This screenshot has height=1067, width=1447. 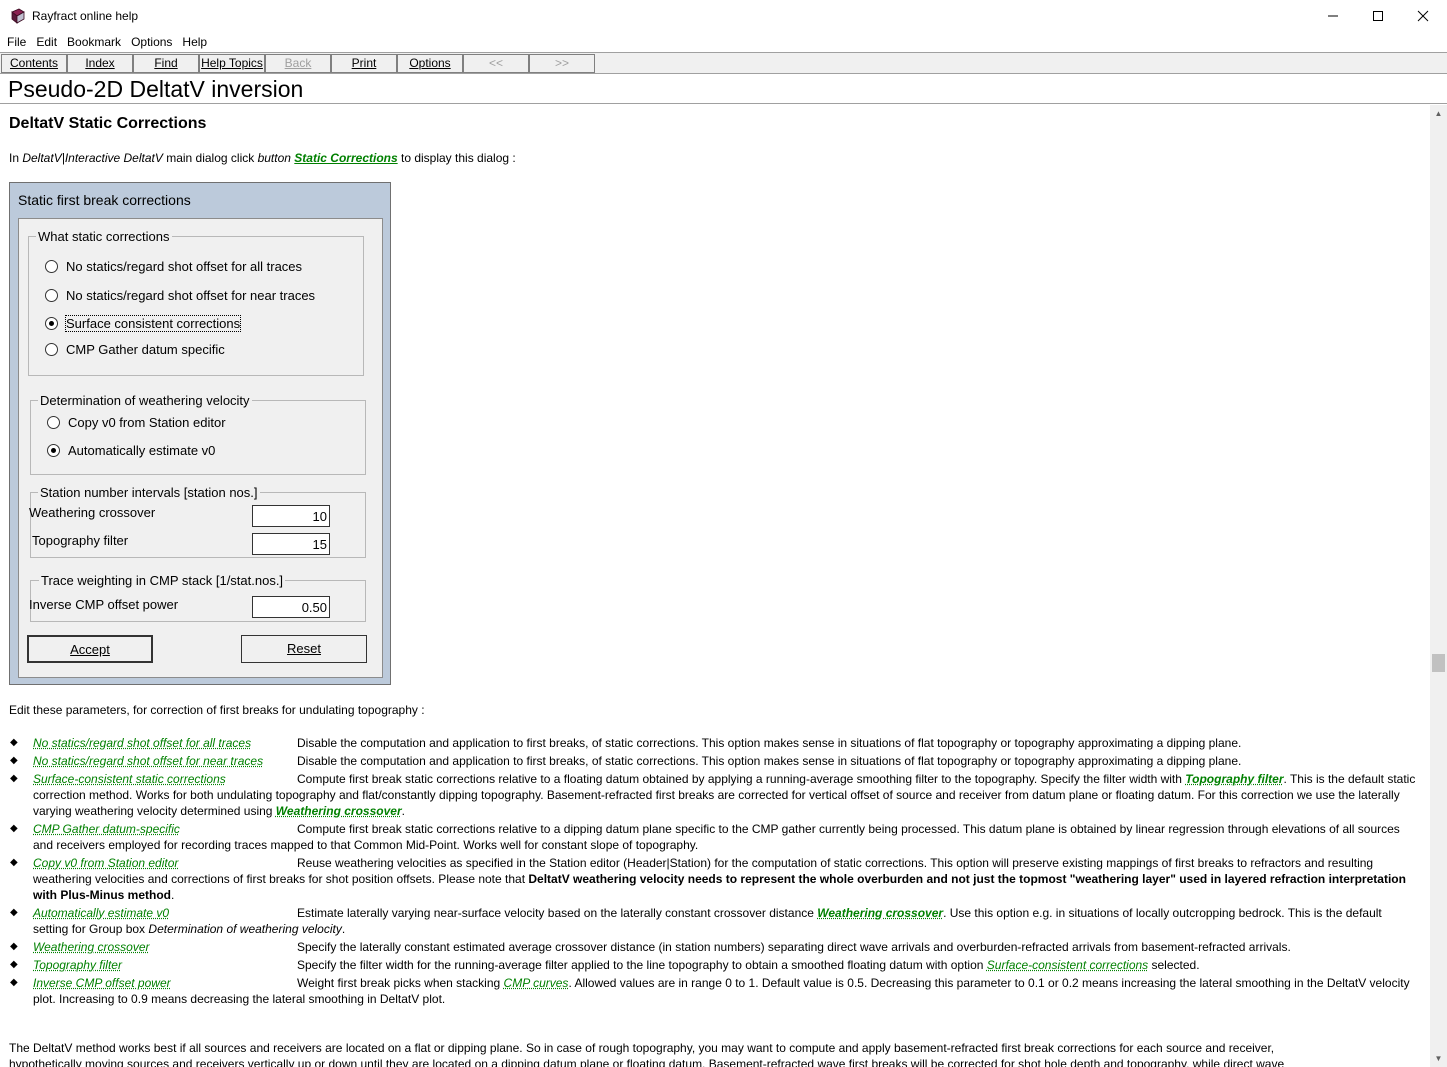 I want to click on radio-copy-v0: Copy v0 from Station editor, so click(x=136, y=422).